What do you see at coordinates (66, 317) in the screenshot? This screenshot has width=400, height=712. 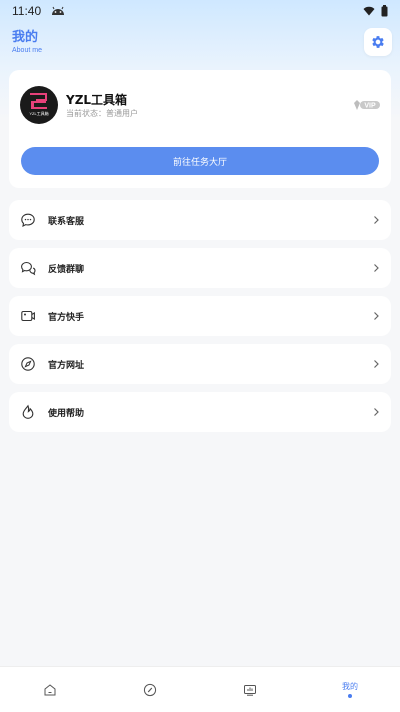 I see `menu-item-label: 官方快手` at bounding box center [66, 317].